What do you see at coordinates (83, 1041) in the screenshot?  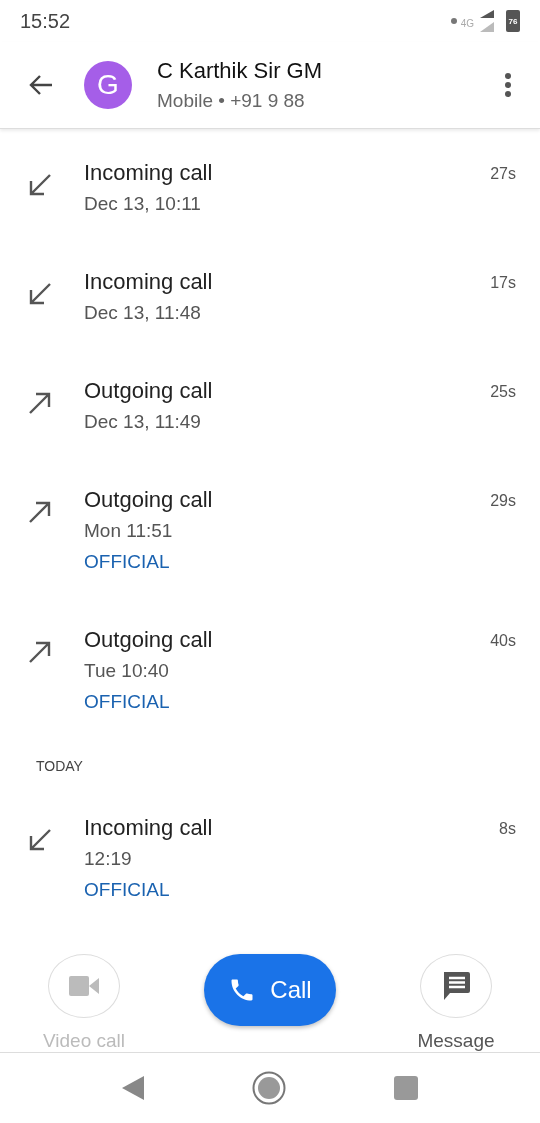 I see `video-call-label: Video call` at bounding box center [83, 1041].